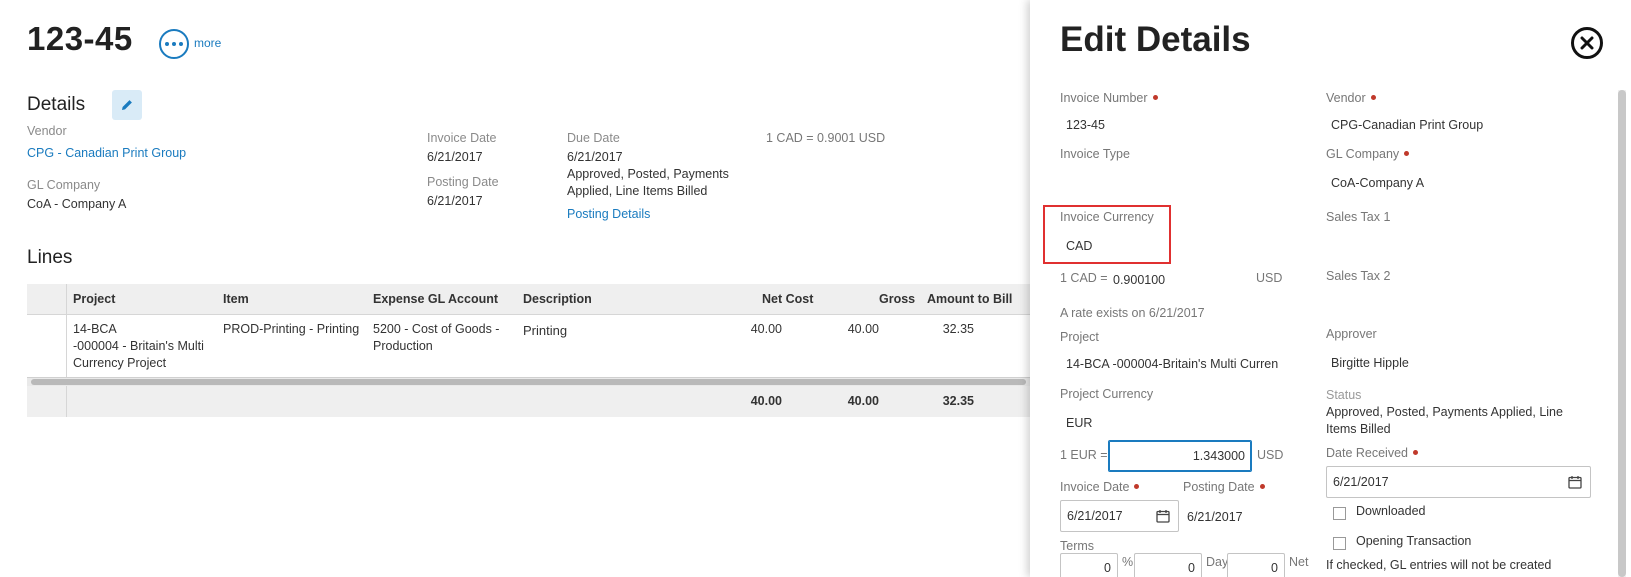  I want to click on opening-transaction-label: Opening Transaction, so click(1414, 541).